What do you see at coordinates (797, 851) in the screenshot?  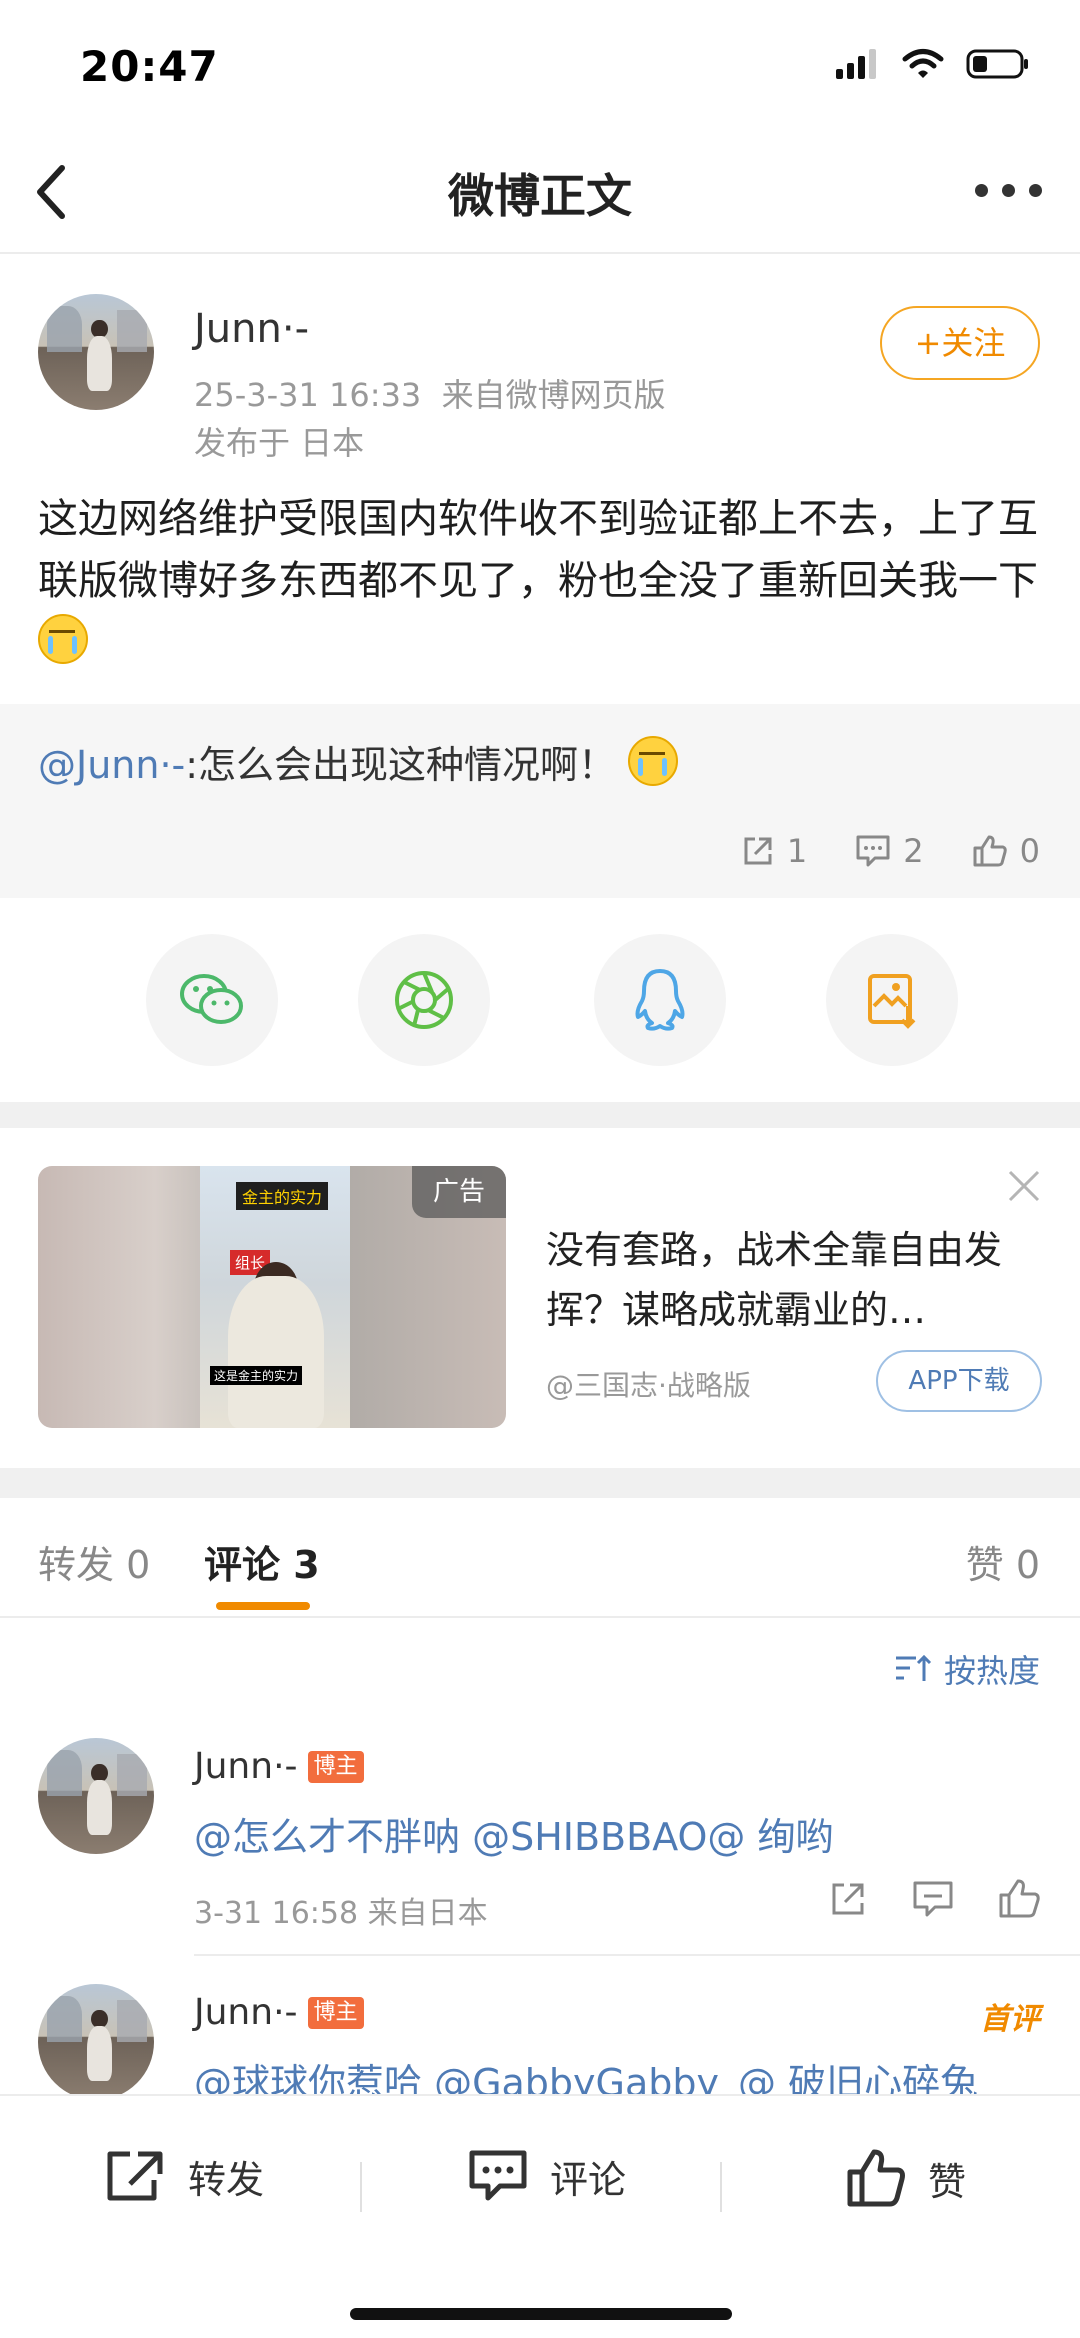 I see `quote-repost-count: 1` at bounding box center [797, 851].